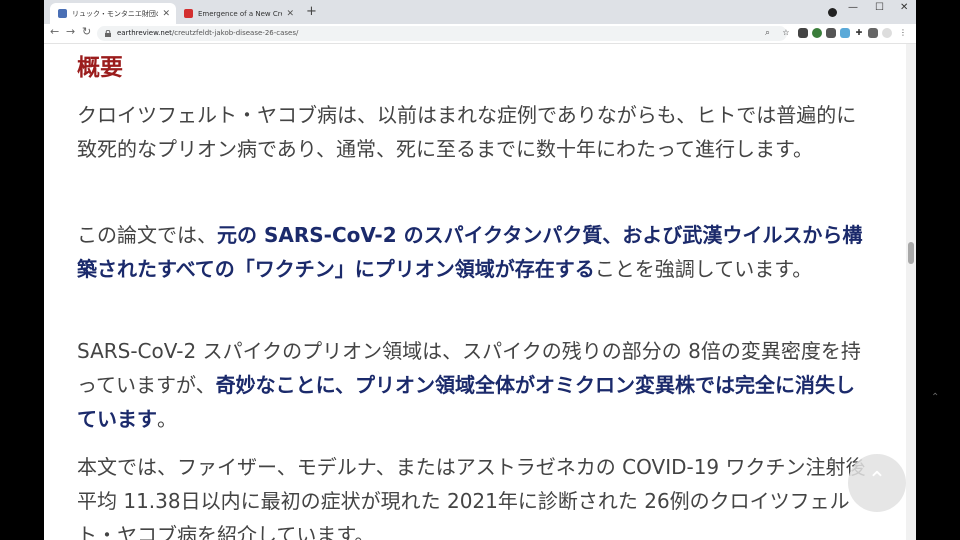 Image resolution: width=960 pixels, height=540 pixels. I want to click on maximize-icon: ☐, so click(879, 7).